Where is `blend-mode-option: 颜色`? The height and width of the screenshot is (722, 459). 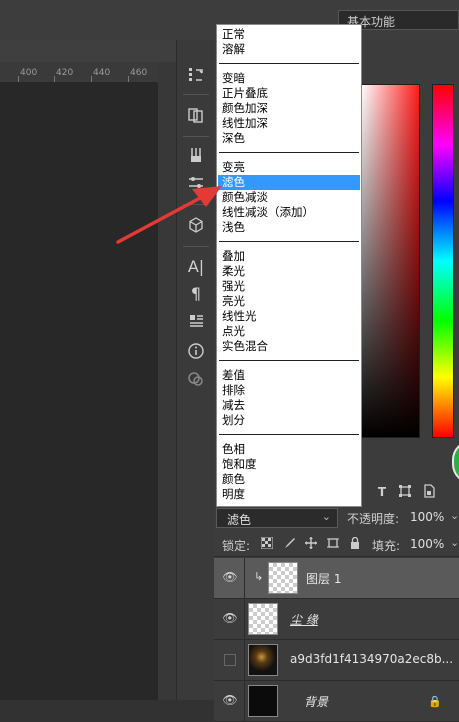 blend-mode-option: 颜色 is located at coordinates (289, 479).